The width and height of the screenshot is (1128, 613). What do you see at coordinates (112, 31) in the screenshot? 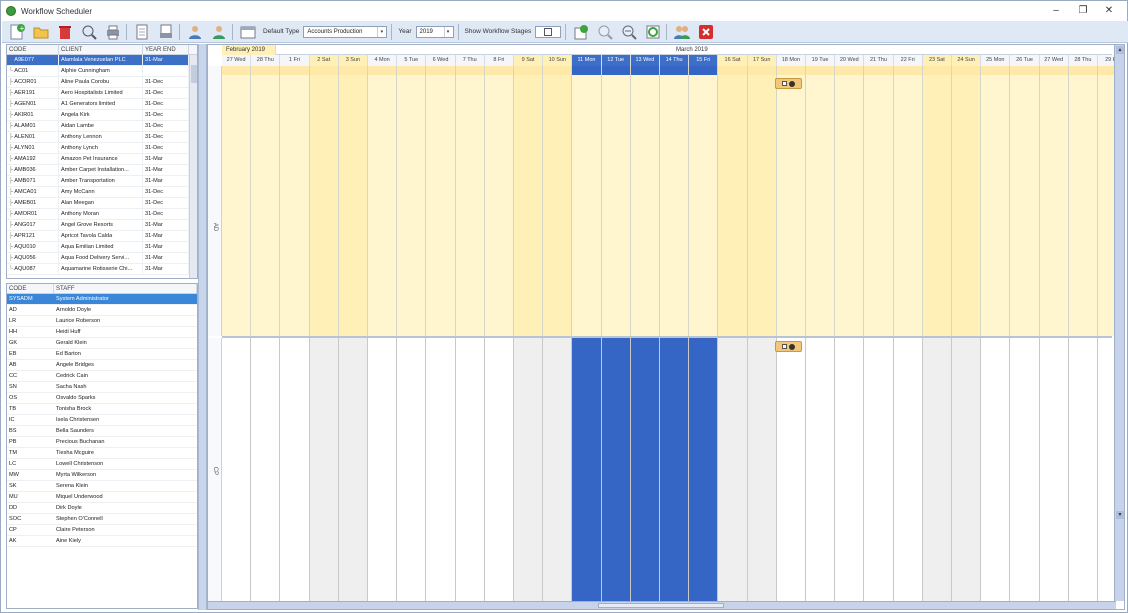
I see `print-icon` at bounding box center [112, 31].